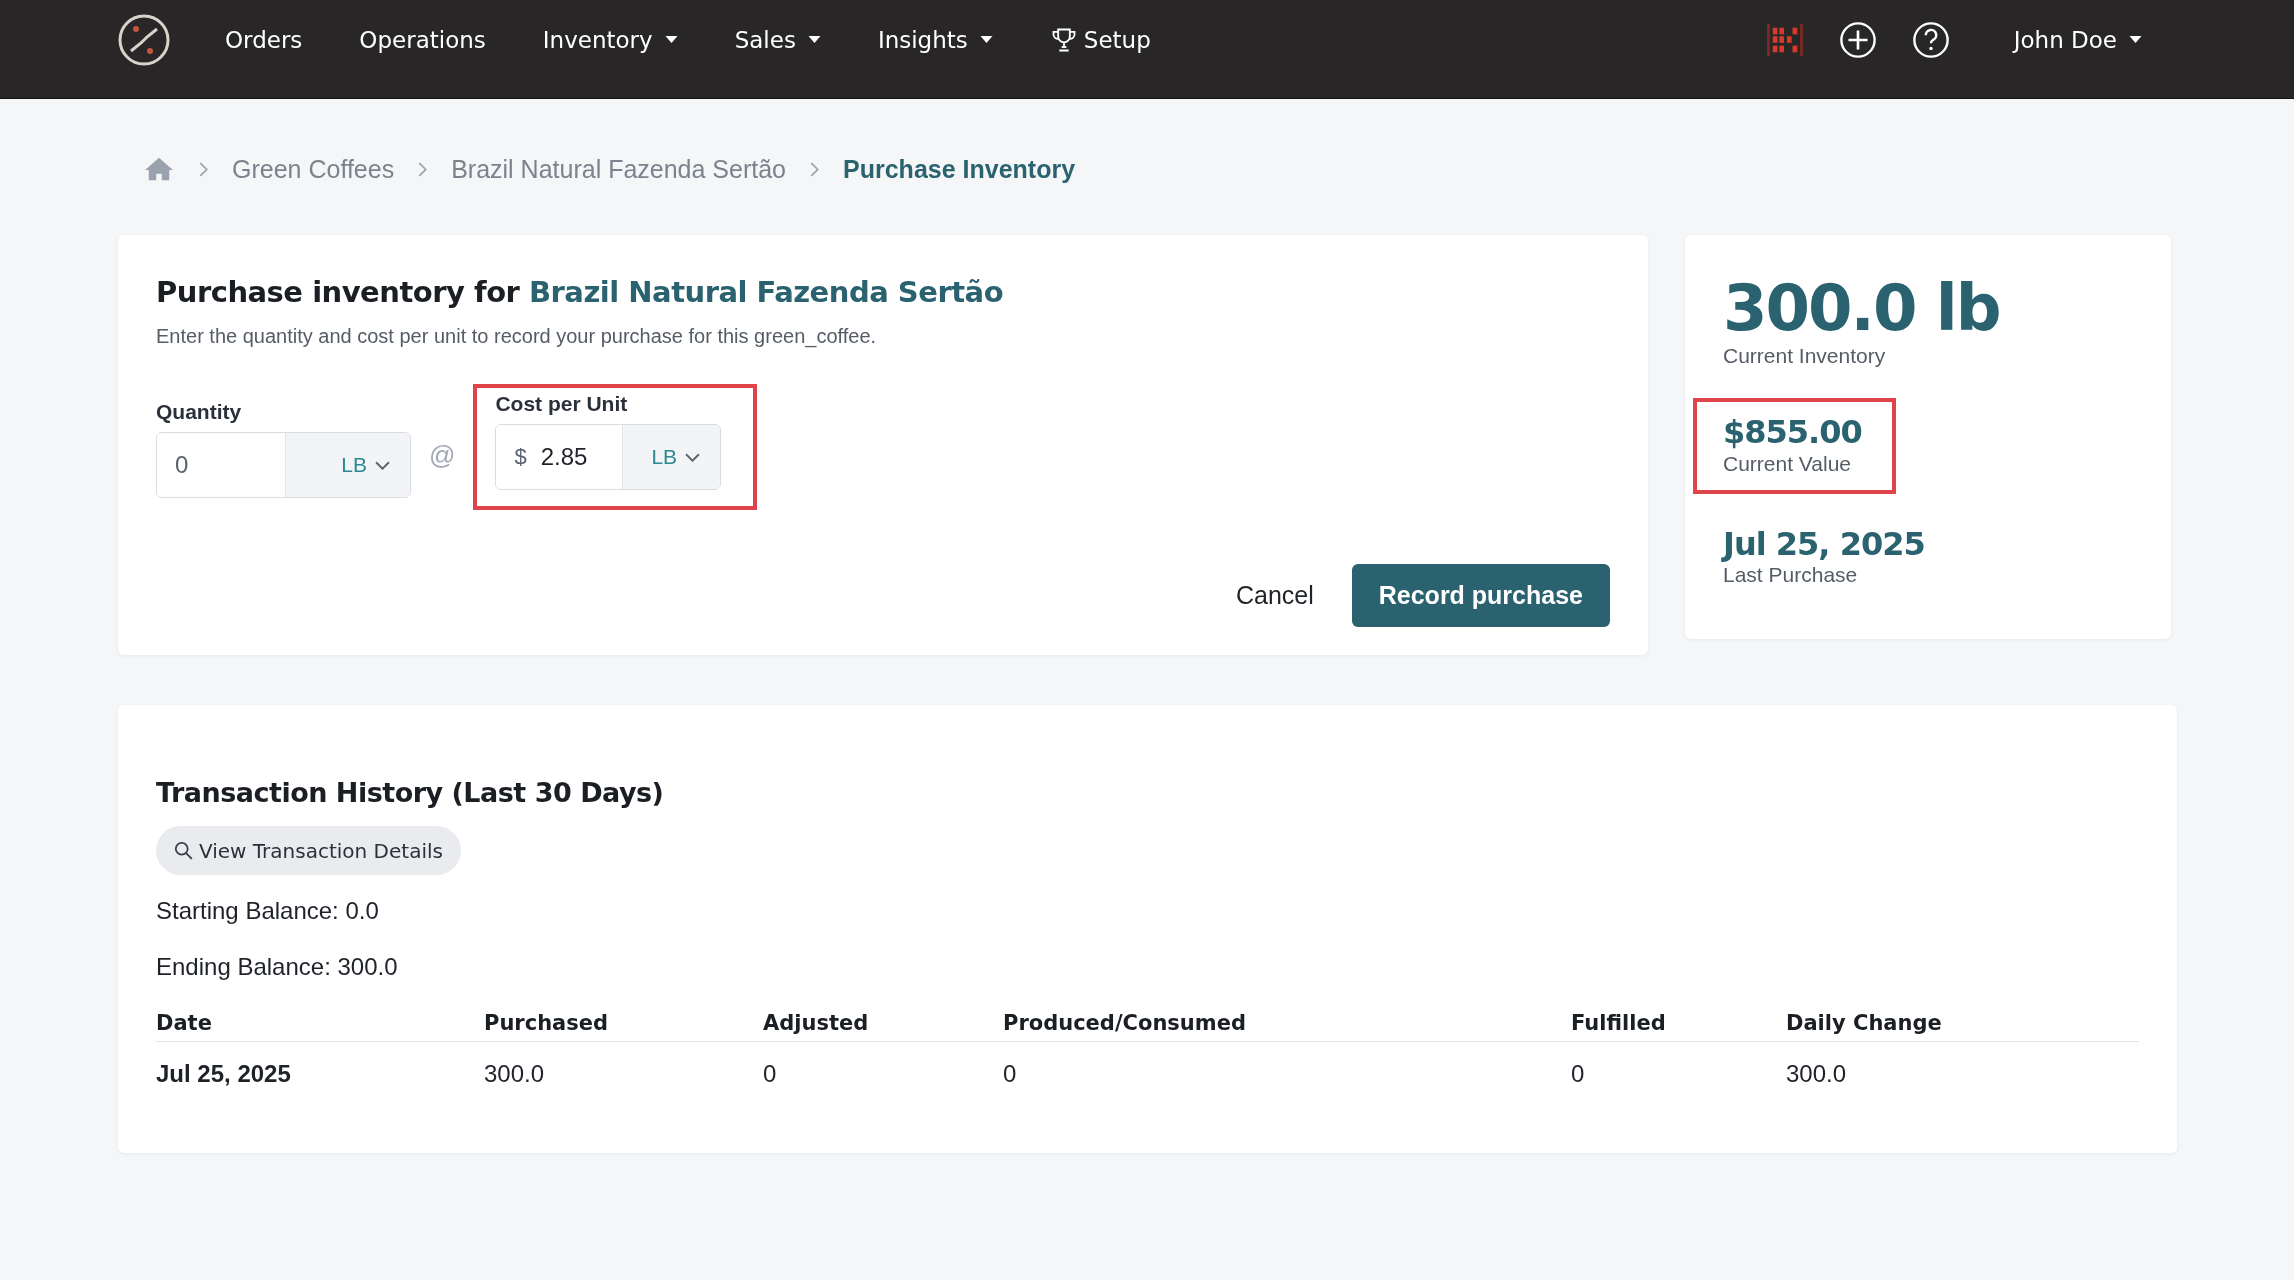 The image size is (2294, 1280). Describe the element at coordinates (1930, 40) in the screenshot. I see `help-icon` at that location.